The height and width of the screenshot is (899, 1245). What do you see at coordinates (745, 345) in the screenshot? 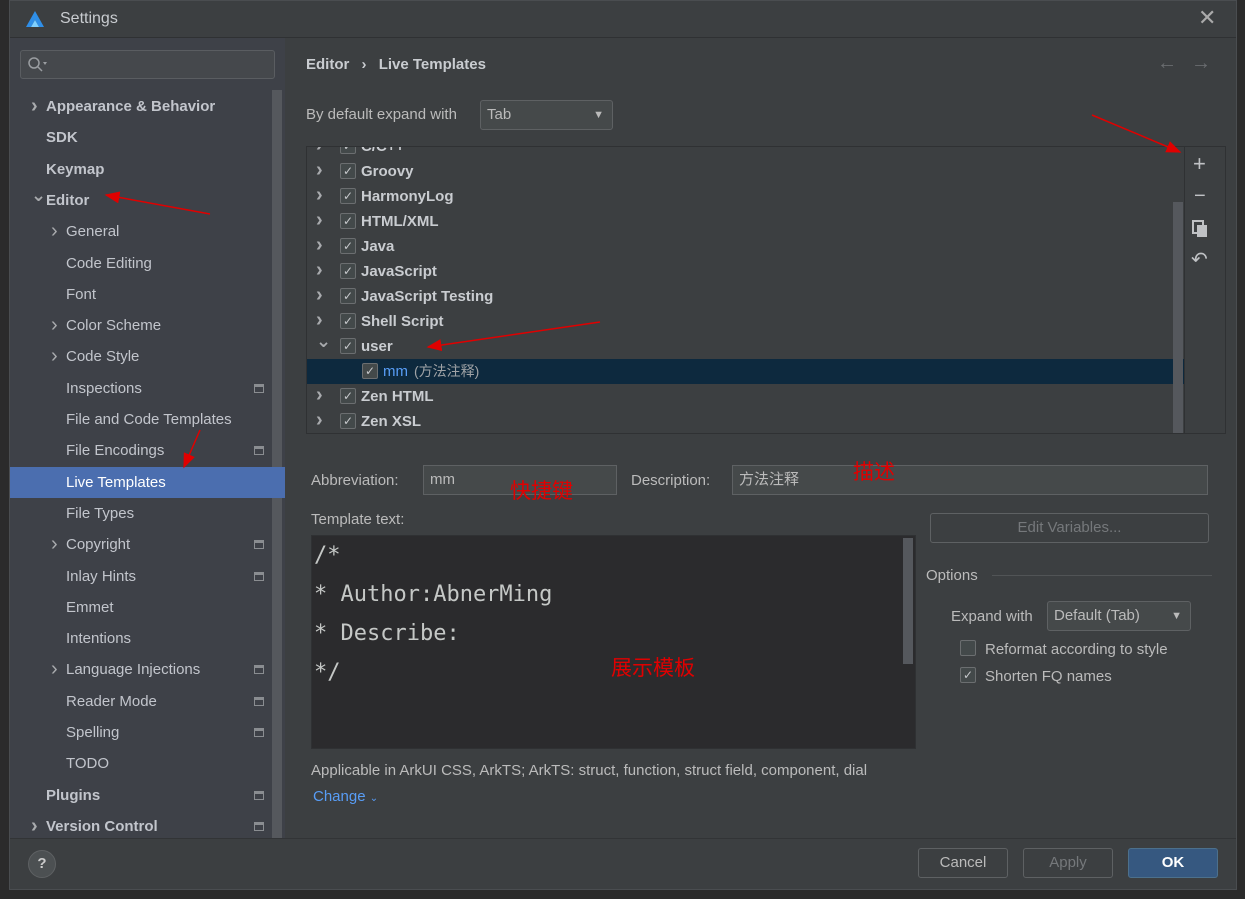
I see `tree-row: ⌄ ✓ user` at bounding box center [745, 345].